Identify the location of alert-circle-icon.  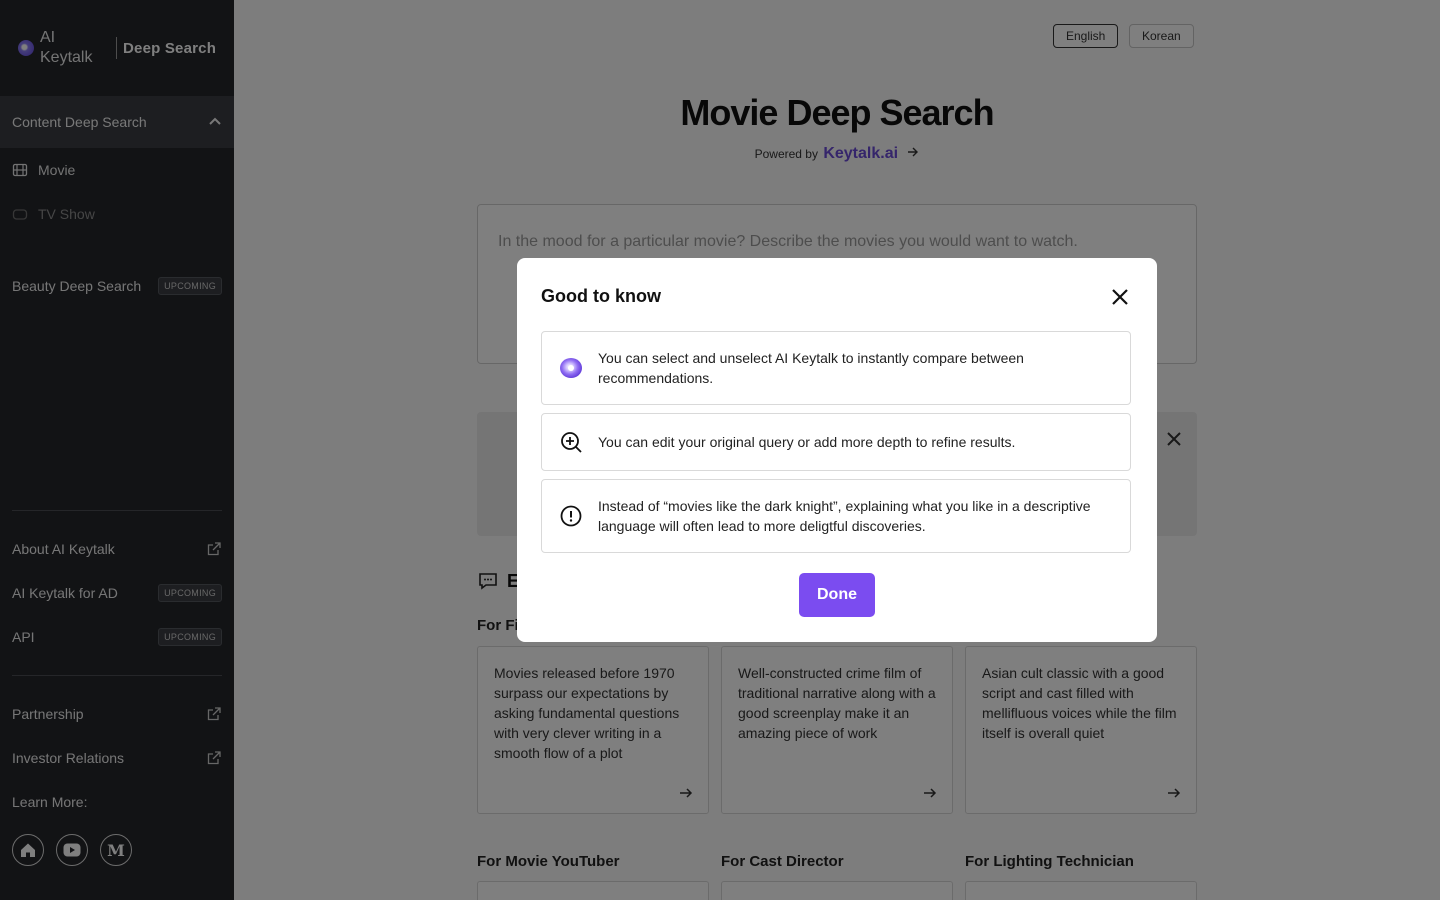
(571, 516).